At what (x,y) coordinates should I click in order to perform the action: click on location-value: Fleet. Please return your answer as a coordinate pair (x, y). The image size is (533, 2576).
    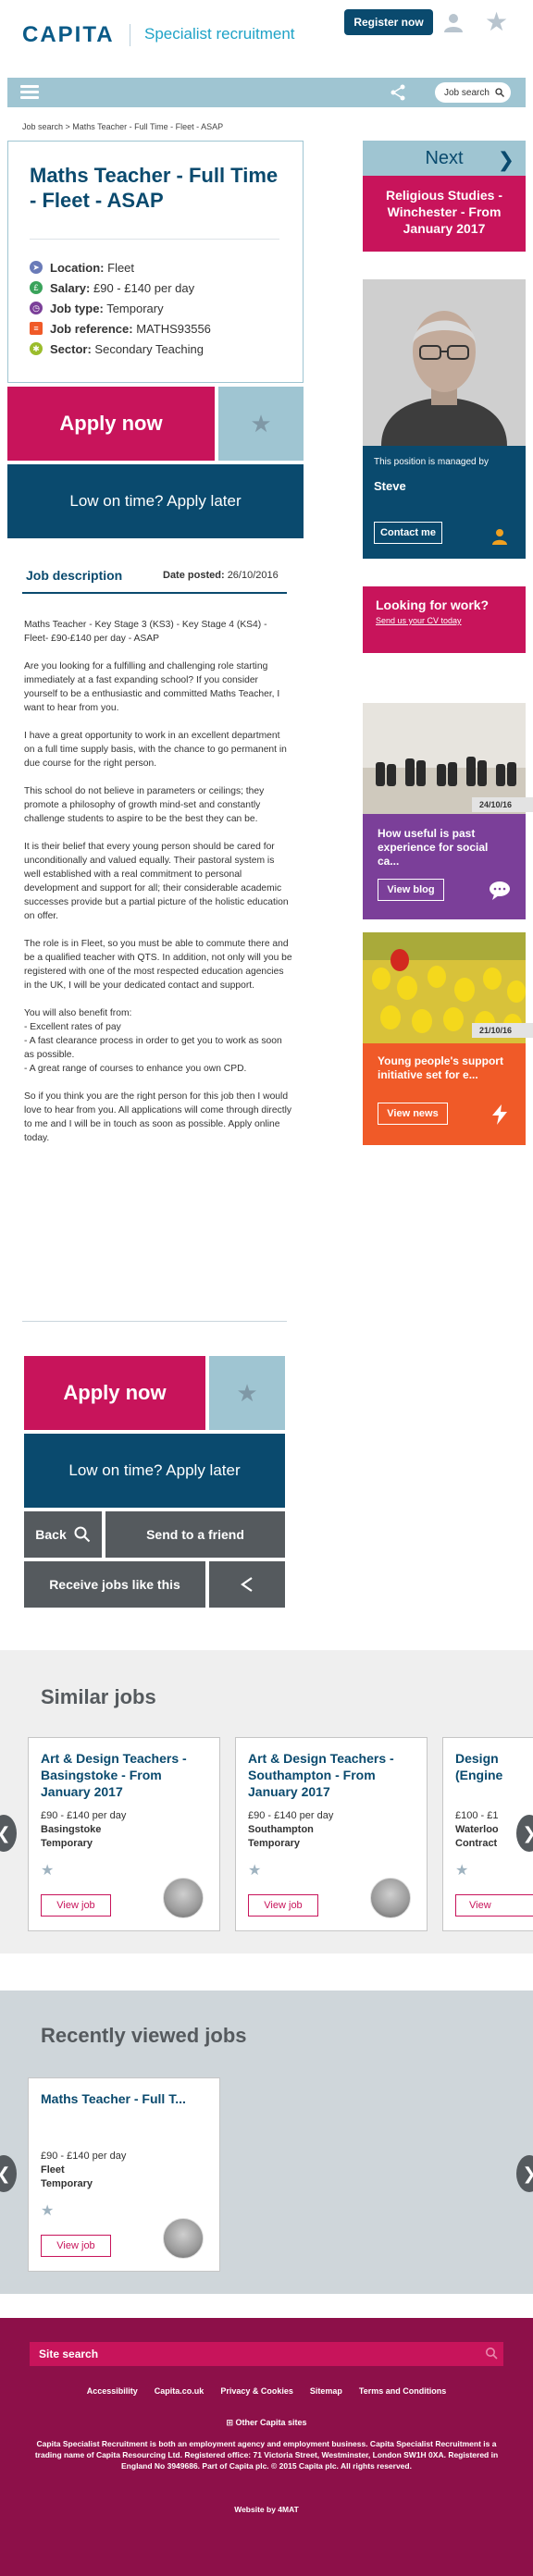
    Looking at the image, I should click on (121, 267).